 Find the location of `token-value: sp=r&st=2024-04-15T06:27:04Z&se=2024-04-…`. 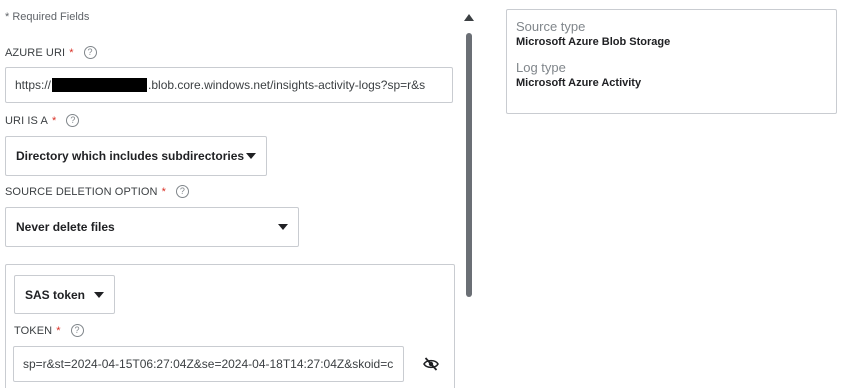

token-value: sp=r&st=2024-04-15T06:27:04Z&se=2024-04-… is located at coordinates (208, 364).